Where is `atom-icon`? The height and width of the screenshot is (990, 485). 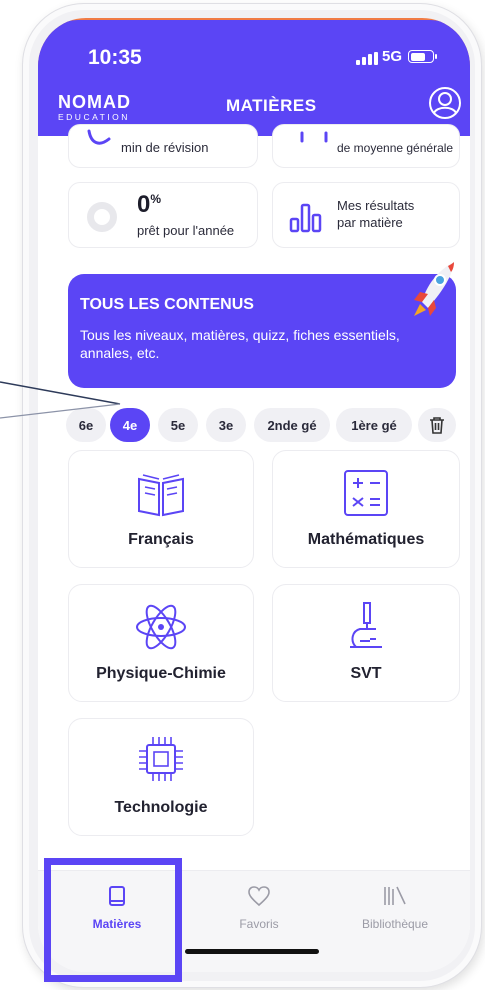
atom-icon is located at coordinates (161, 627).